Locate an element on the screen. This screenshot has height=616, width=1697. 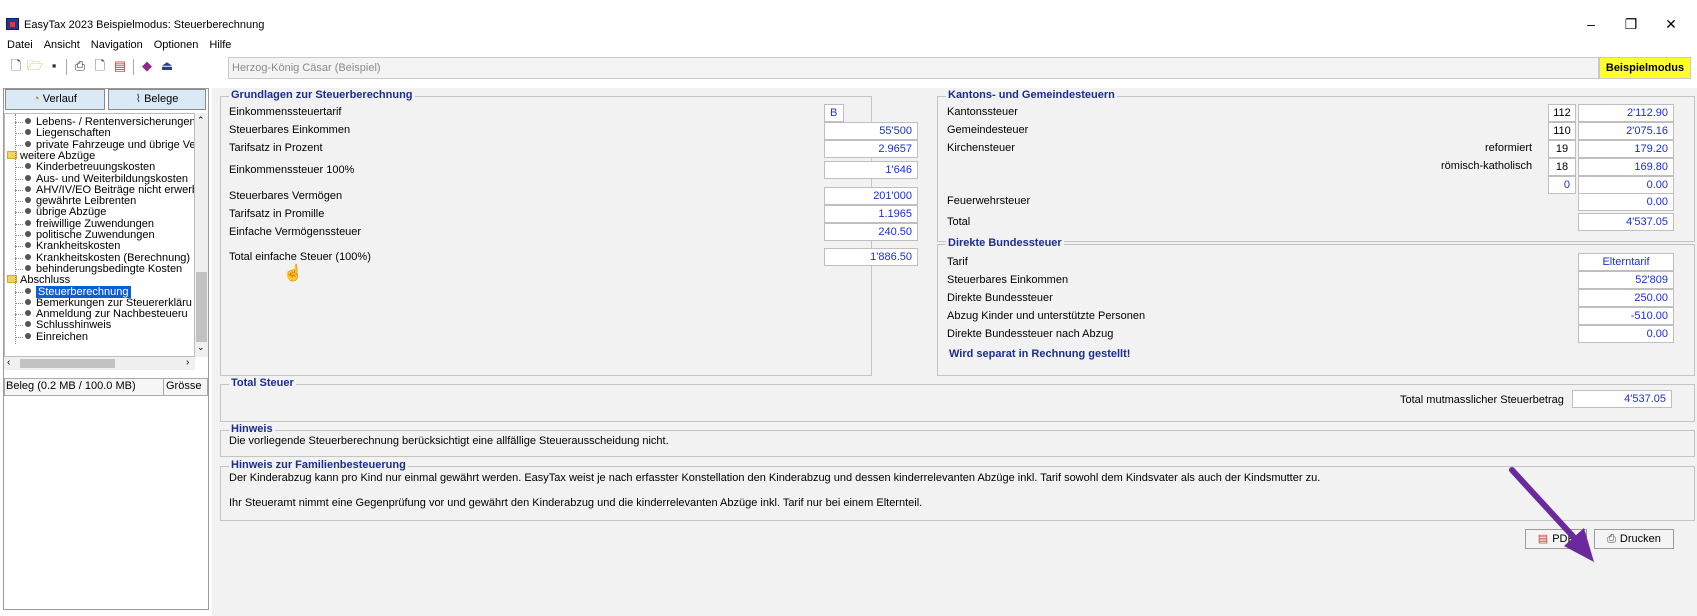
label-bundessteuer-nach-abzug: Direkte Bundessteuer nach Abzug is located at coordinates (1030, 334).